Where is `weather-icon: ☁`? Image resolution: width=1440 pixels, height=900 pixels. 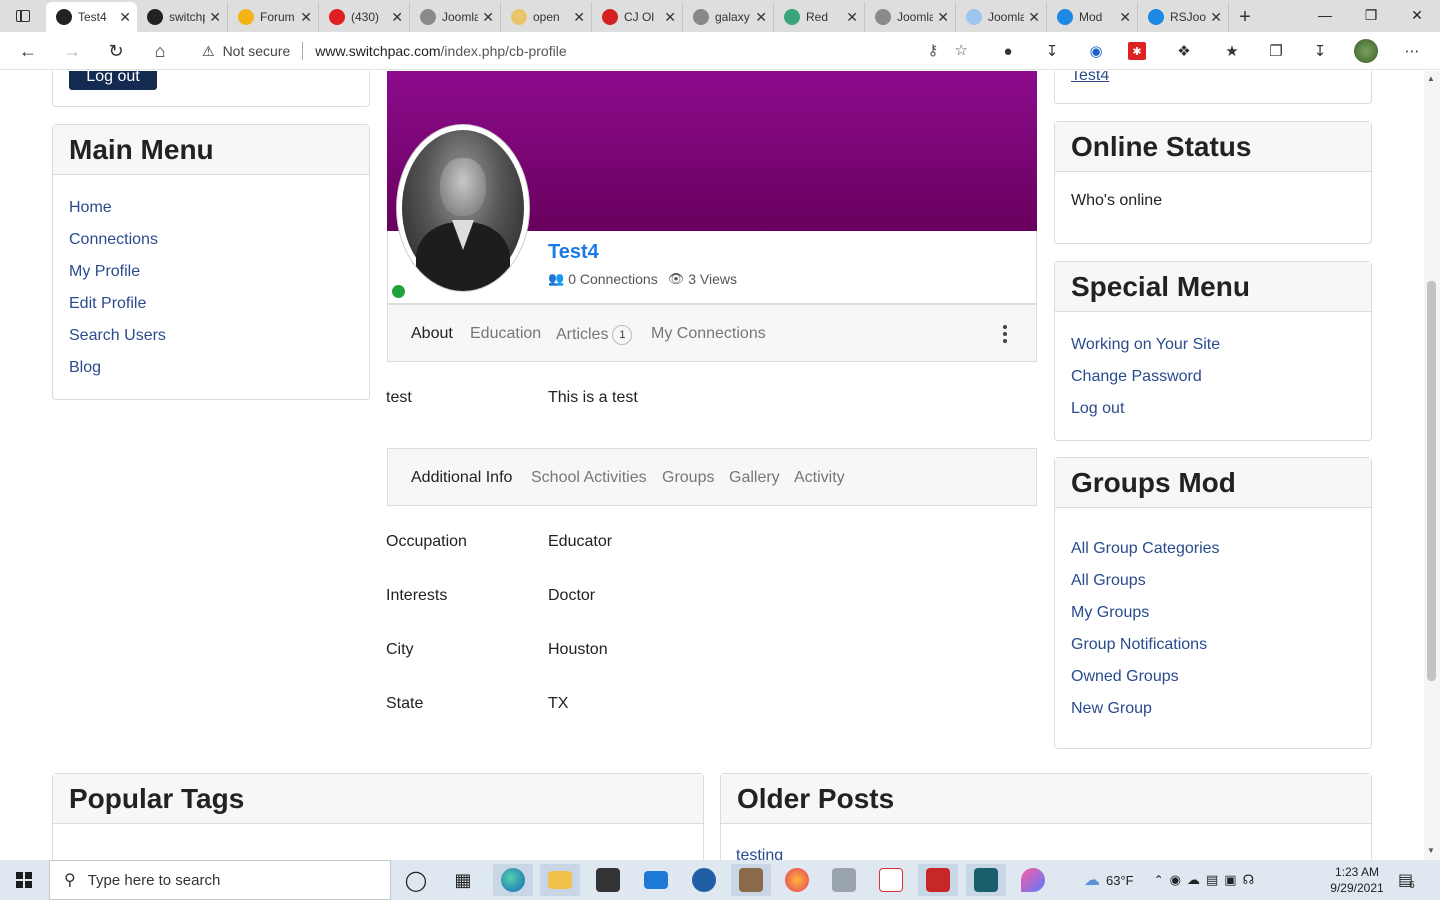 weather-icon: ☁ is located at coordinates (1092, 880).